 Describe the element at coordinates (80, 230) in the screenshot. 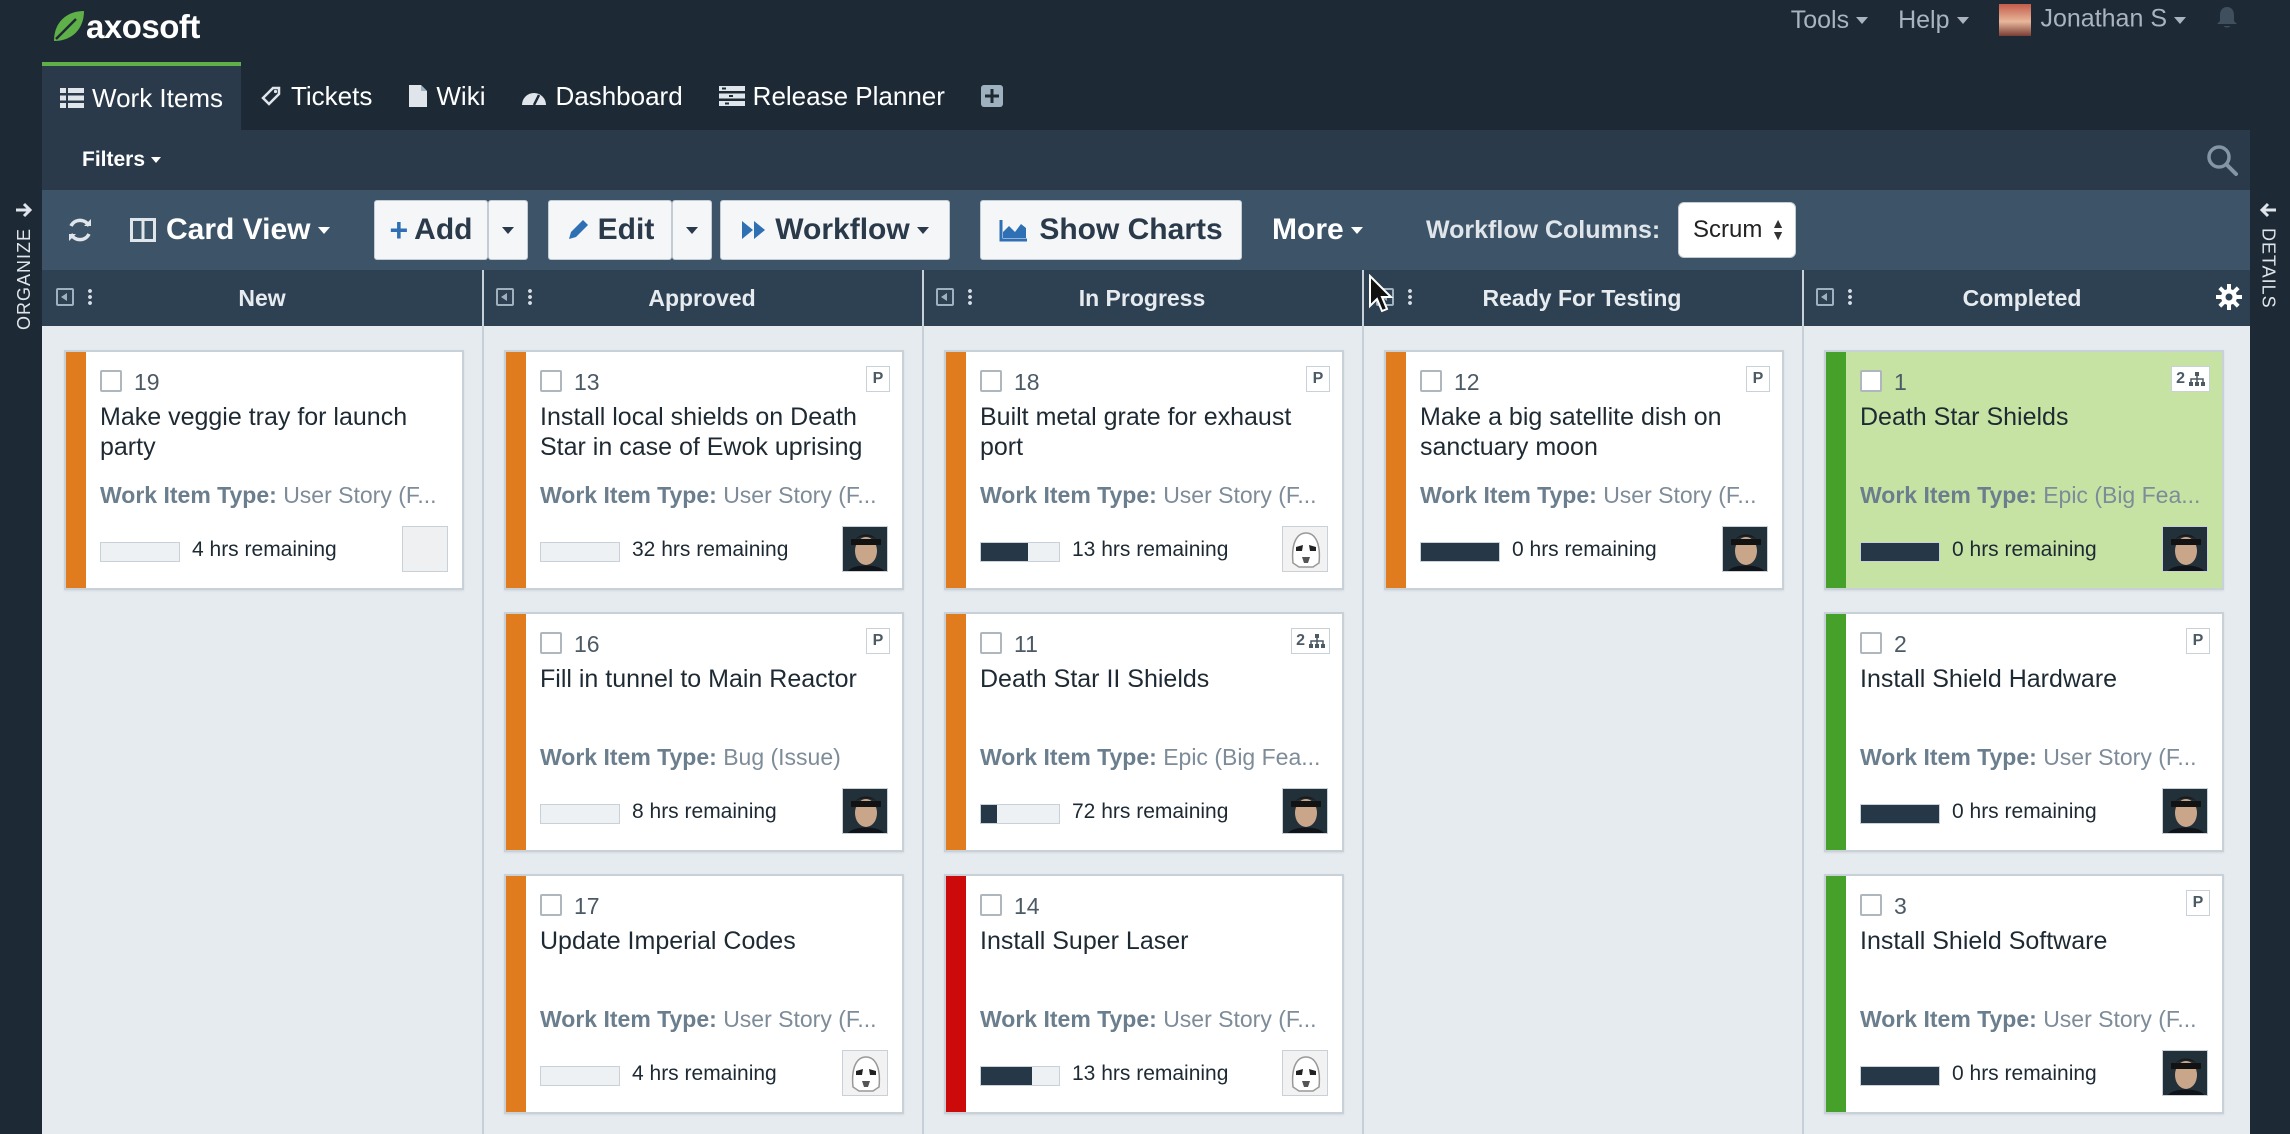

I see `refresh-icon` at that location.